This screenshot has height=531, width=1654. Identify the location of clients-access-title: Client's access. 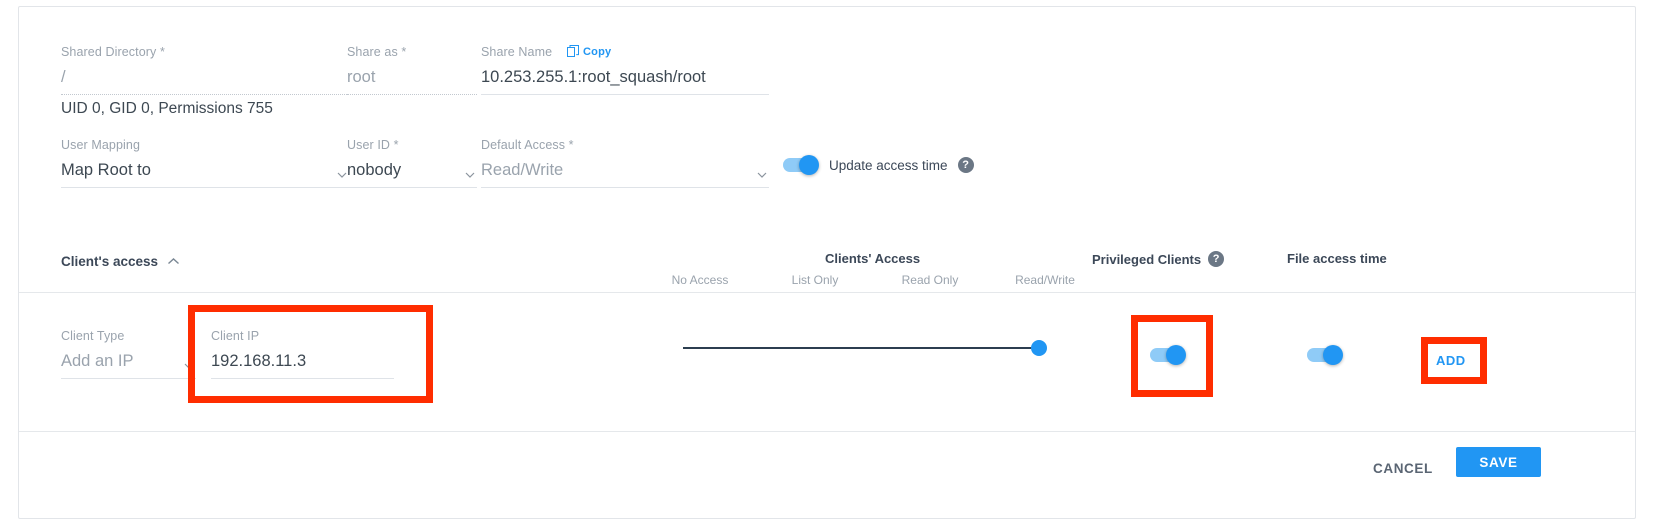
(110, 261).